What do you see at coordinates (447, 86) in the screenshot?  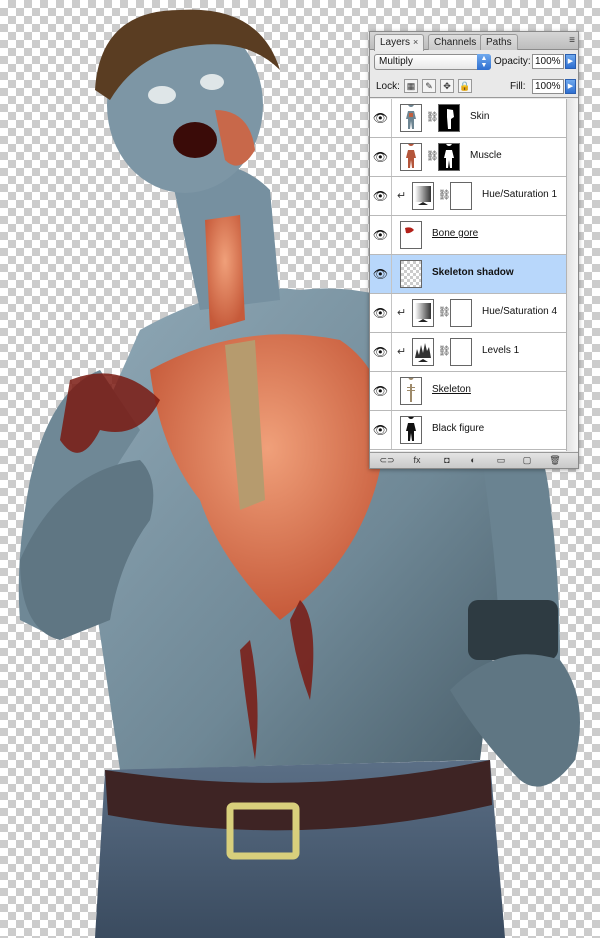 I see `lock-position-move-icon: ✥` at bounding box center [447, 86].